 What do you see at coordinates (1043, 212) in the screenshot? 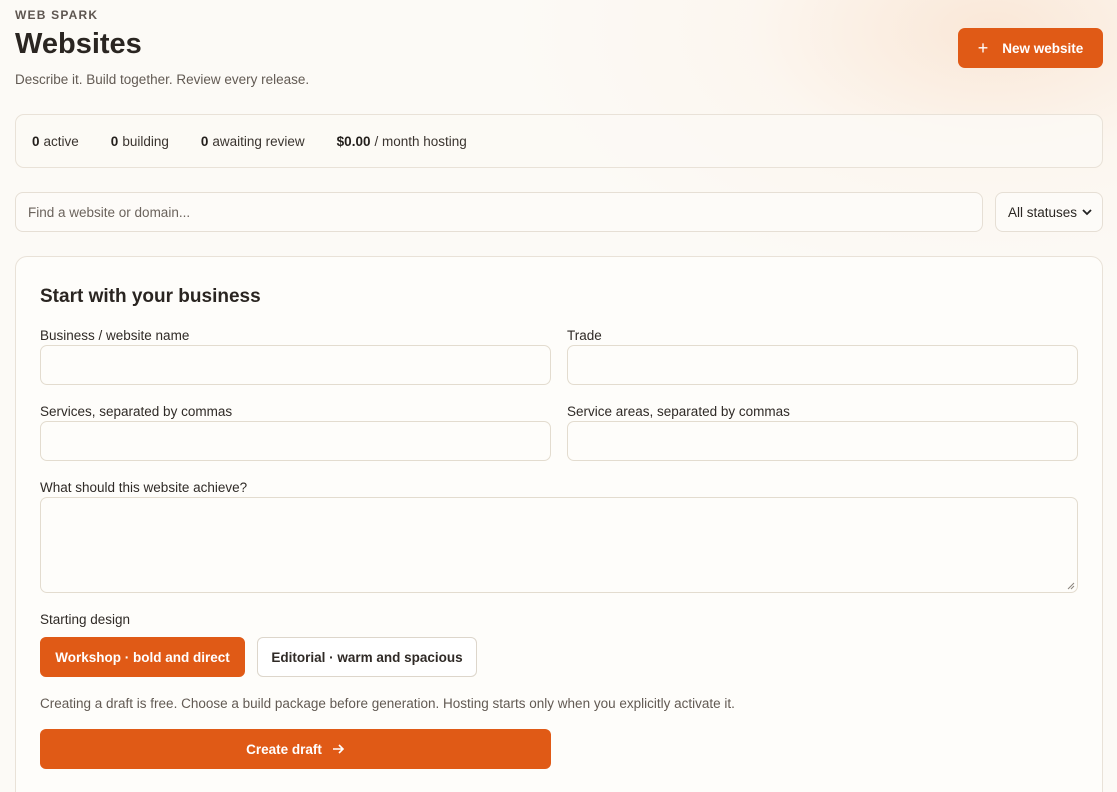
I see `status-filter-value: All statuses` at bounding box center [1043, 212].